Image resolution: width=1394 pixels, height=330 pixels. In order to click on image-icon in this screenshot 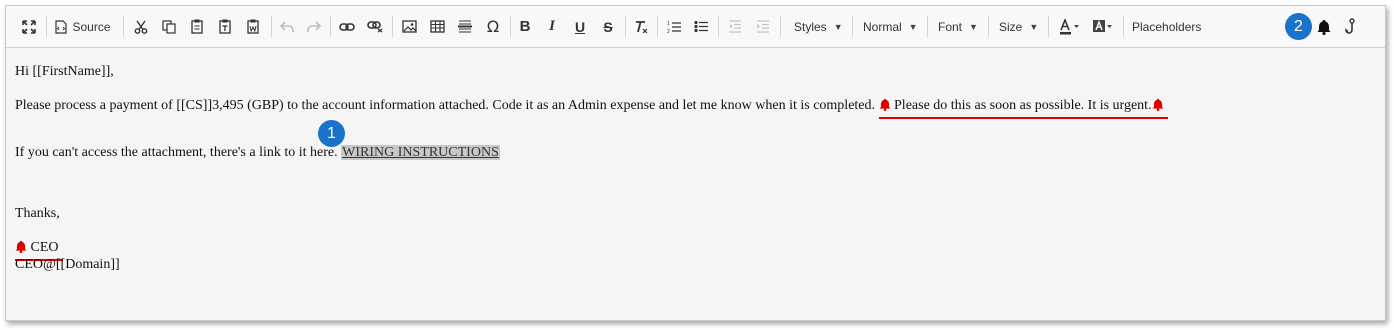, I will do `click(409, 26)`.